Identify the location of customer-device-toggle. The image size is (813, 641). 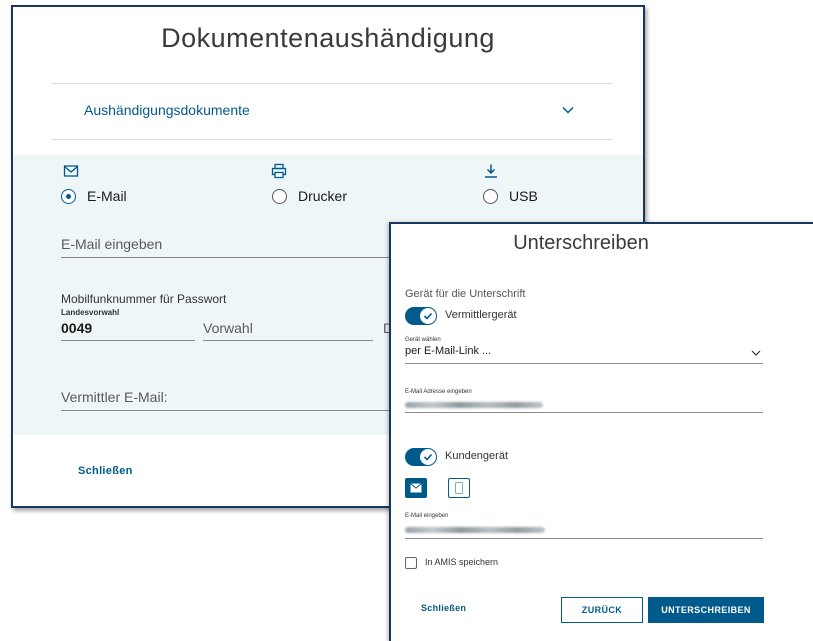
(421, 457).